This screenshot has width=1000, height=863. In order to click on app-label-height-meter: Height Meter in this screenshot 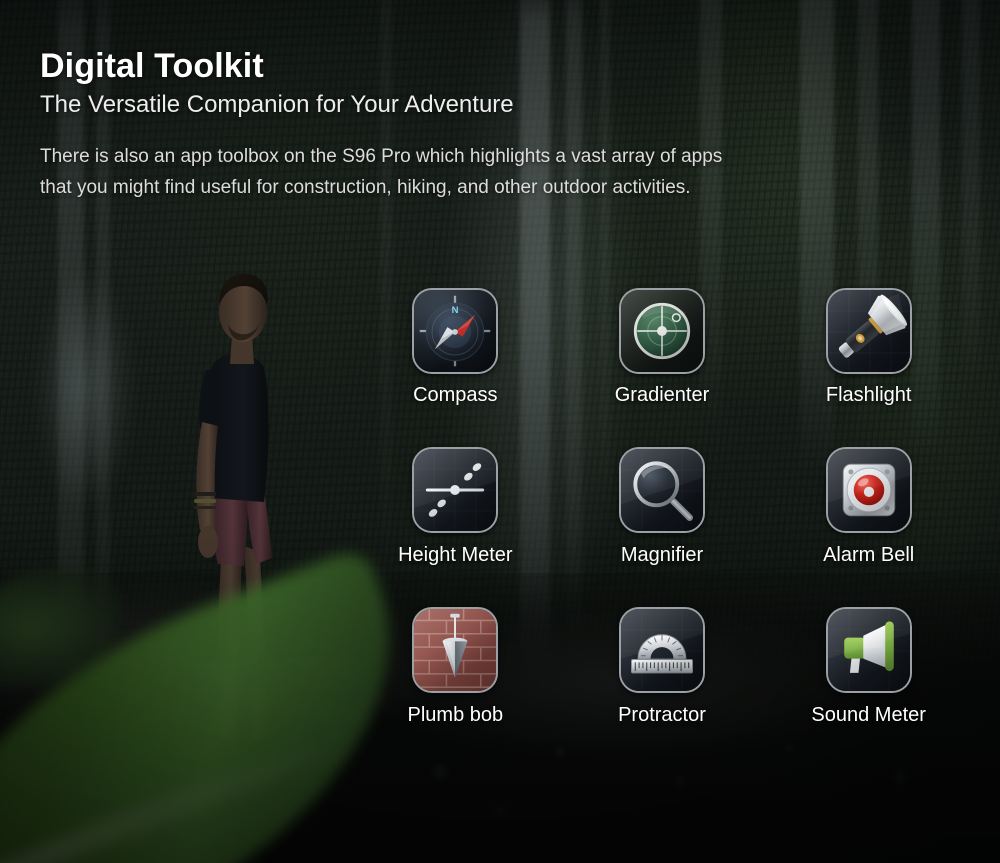, I will do `click(455, 555)`.